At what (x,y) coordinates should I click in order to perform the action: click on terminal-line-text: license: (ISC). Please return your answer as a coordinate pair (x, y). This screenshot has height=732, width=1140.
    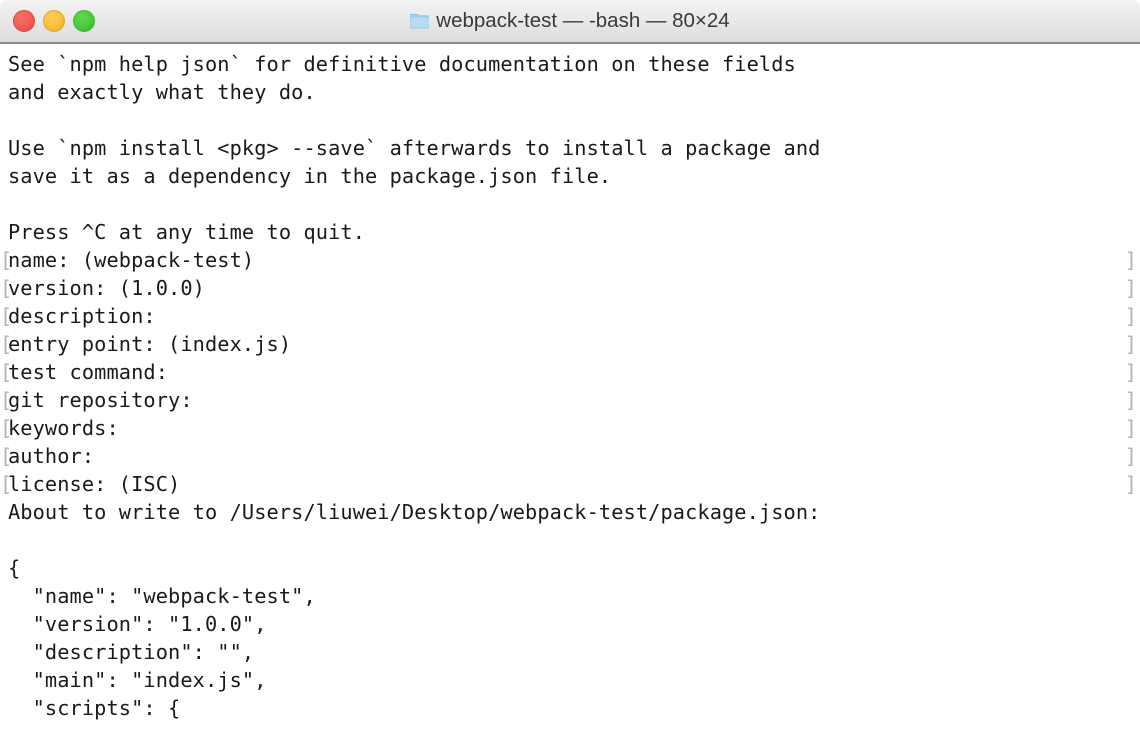
    Looking at the image, I should click on (94, 484).